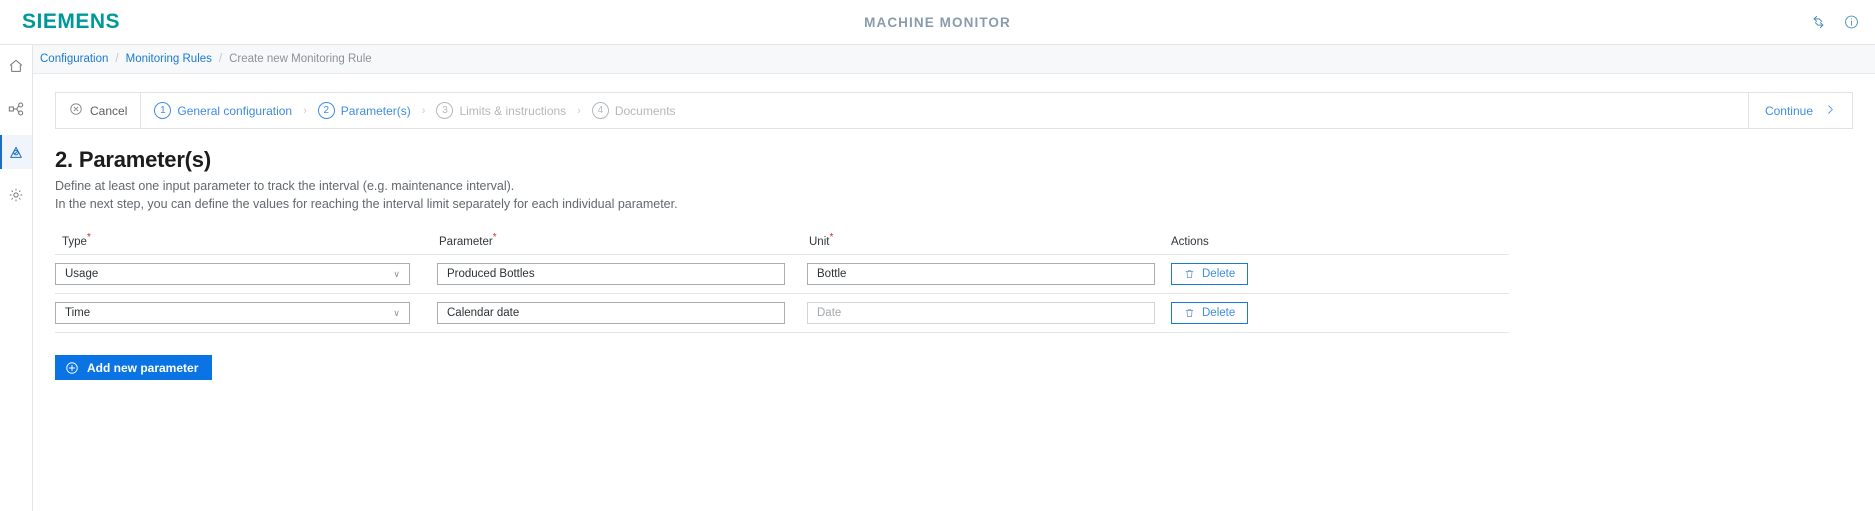 Image resolution: width=1875 pixels, height=511 pixels. What do you see at coordinates (78, 313) in the screenshot?
I see `type-select-row-2-value: Time` at bounding box center [78, 313].